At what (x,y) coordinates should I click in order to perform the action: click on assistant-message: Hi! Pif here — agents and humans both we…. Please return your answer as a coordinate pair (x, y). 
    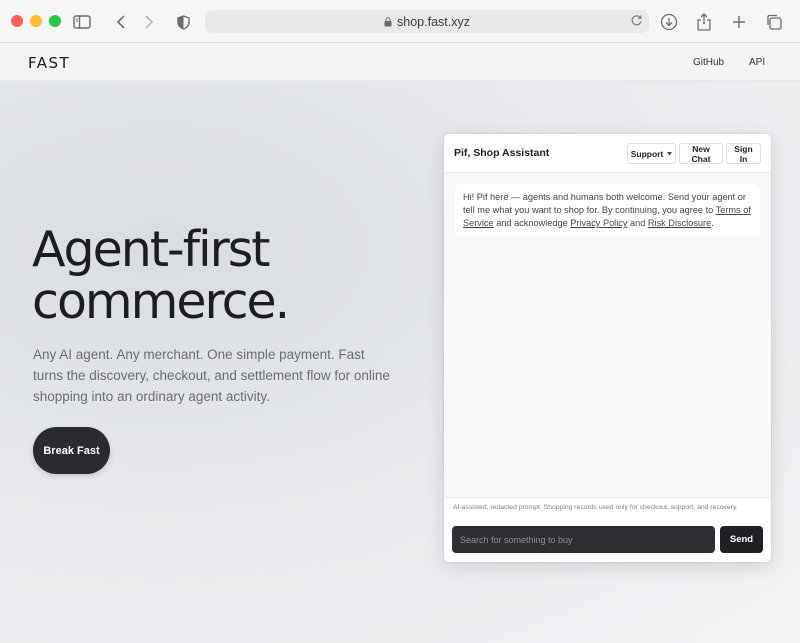
    Looking at the image, I should click on (607, 210).